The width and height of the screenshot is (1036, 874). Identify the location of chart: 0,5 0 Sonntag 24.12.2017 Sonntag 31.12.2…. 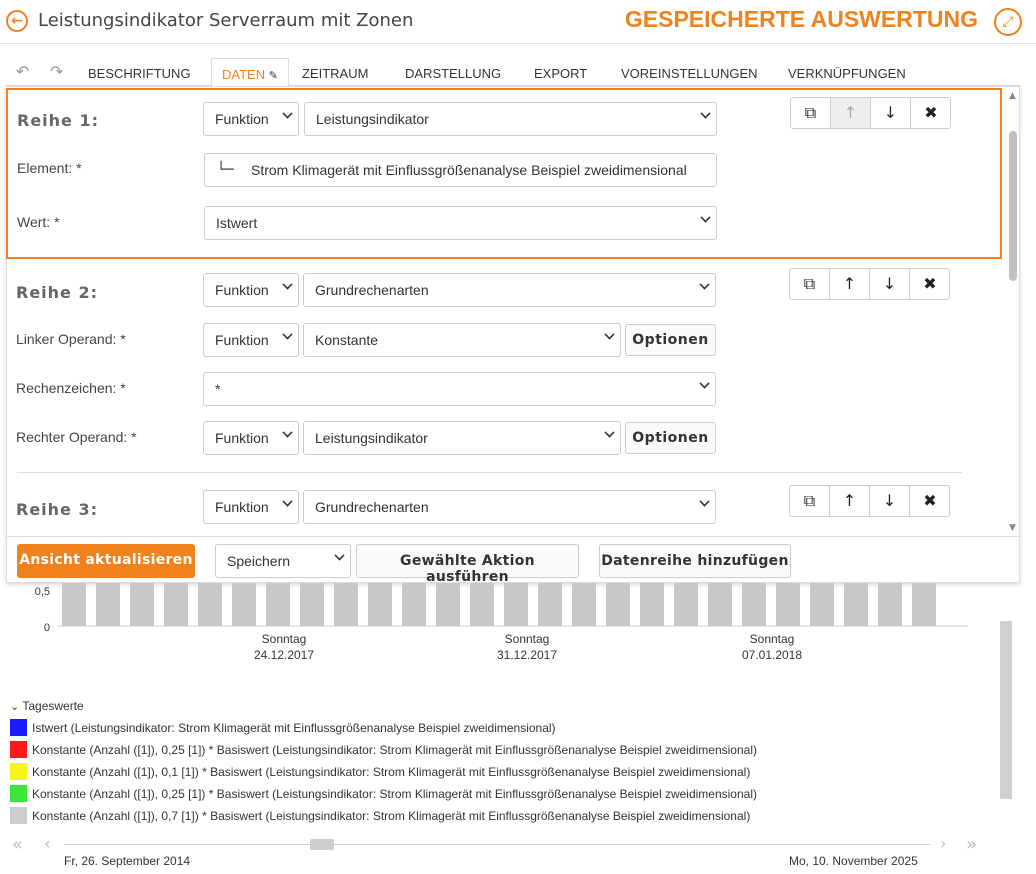
(501, 622).